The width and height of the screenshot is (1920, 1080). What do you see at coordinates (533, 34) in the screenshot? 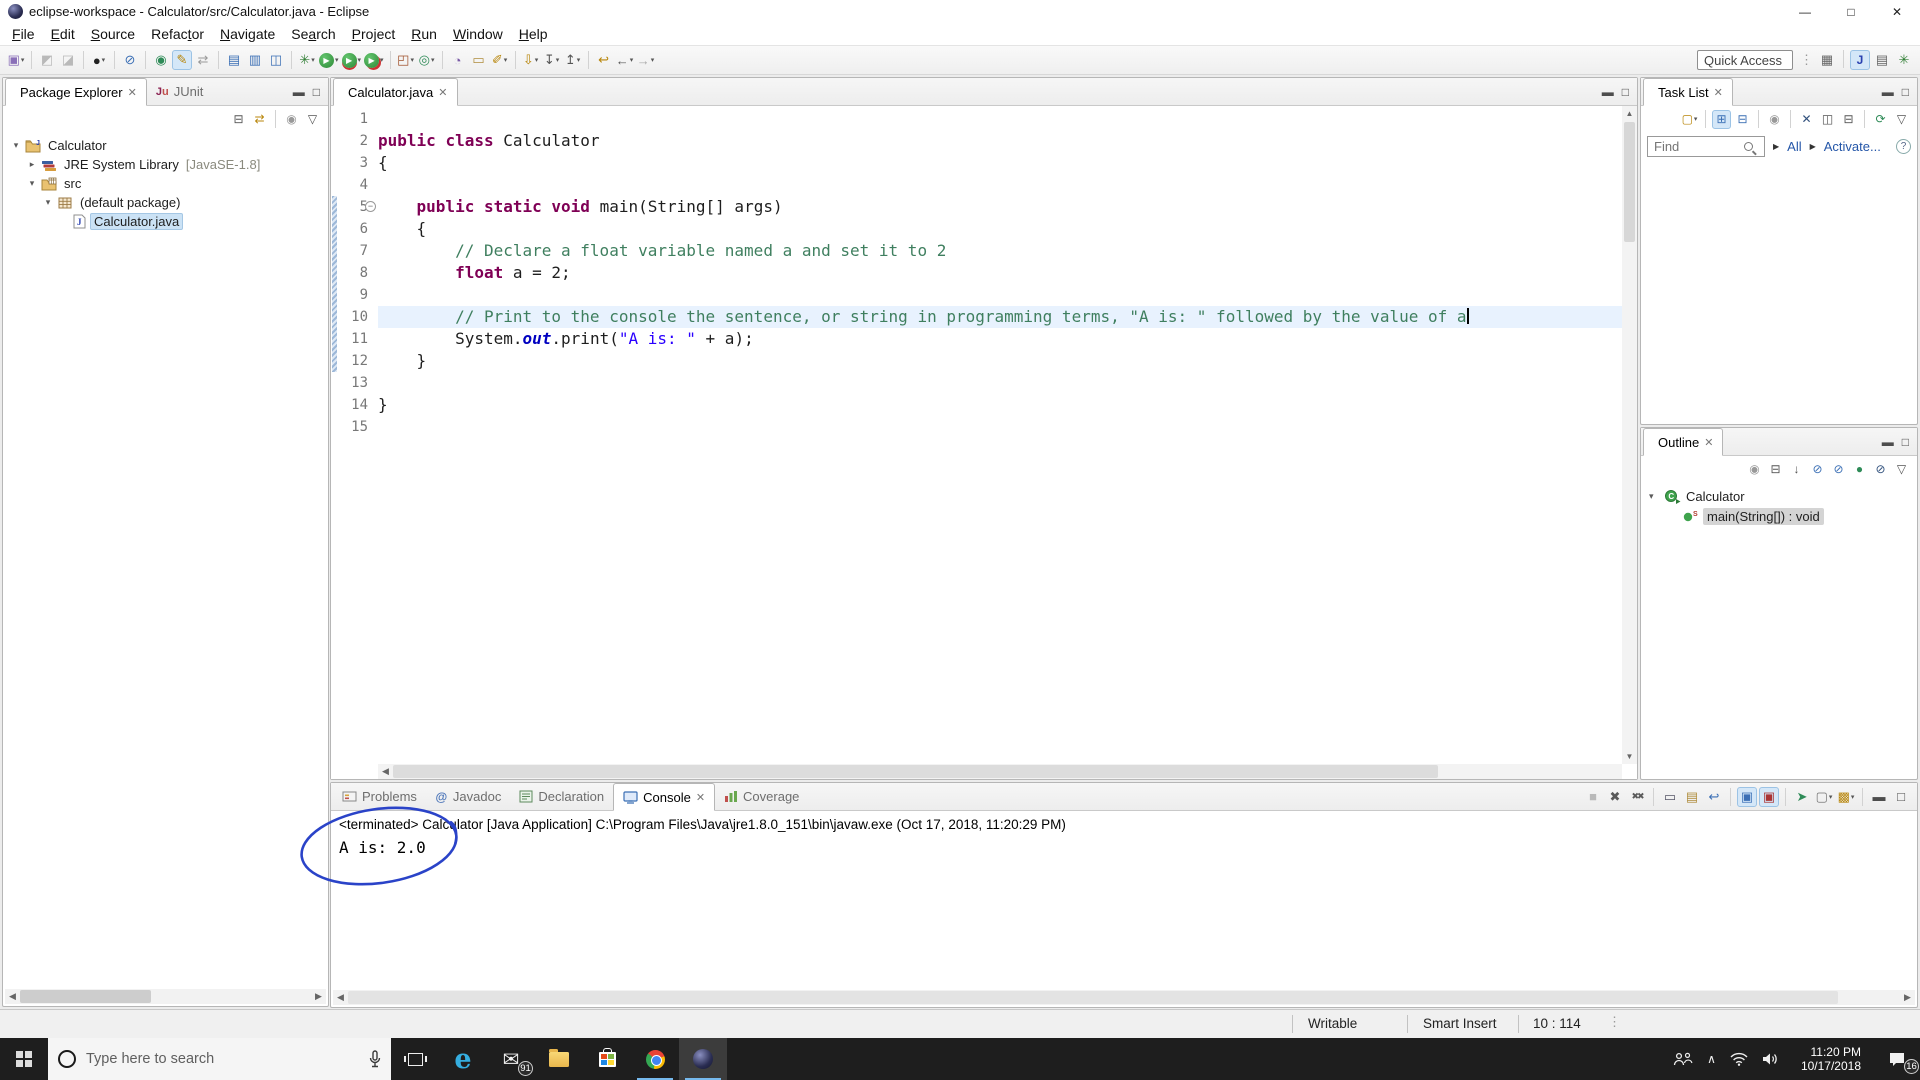
I see `menu-help: Help` at bounding box center [533, 34].